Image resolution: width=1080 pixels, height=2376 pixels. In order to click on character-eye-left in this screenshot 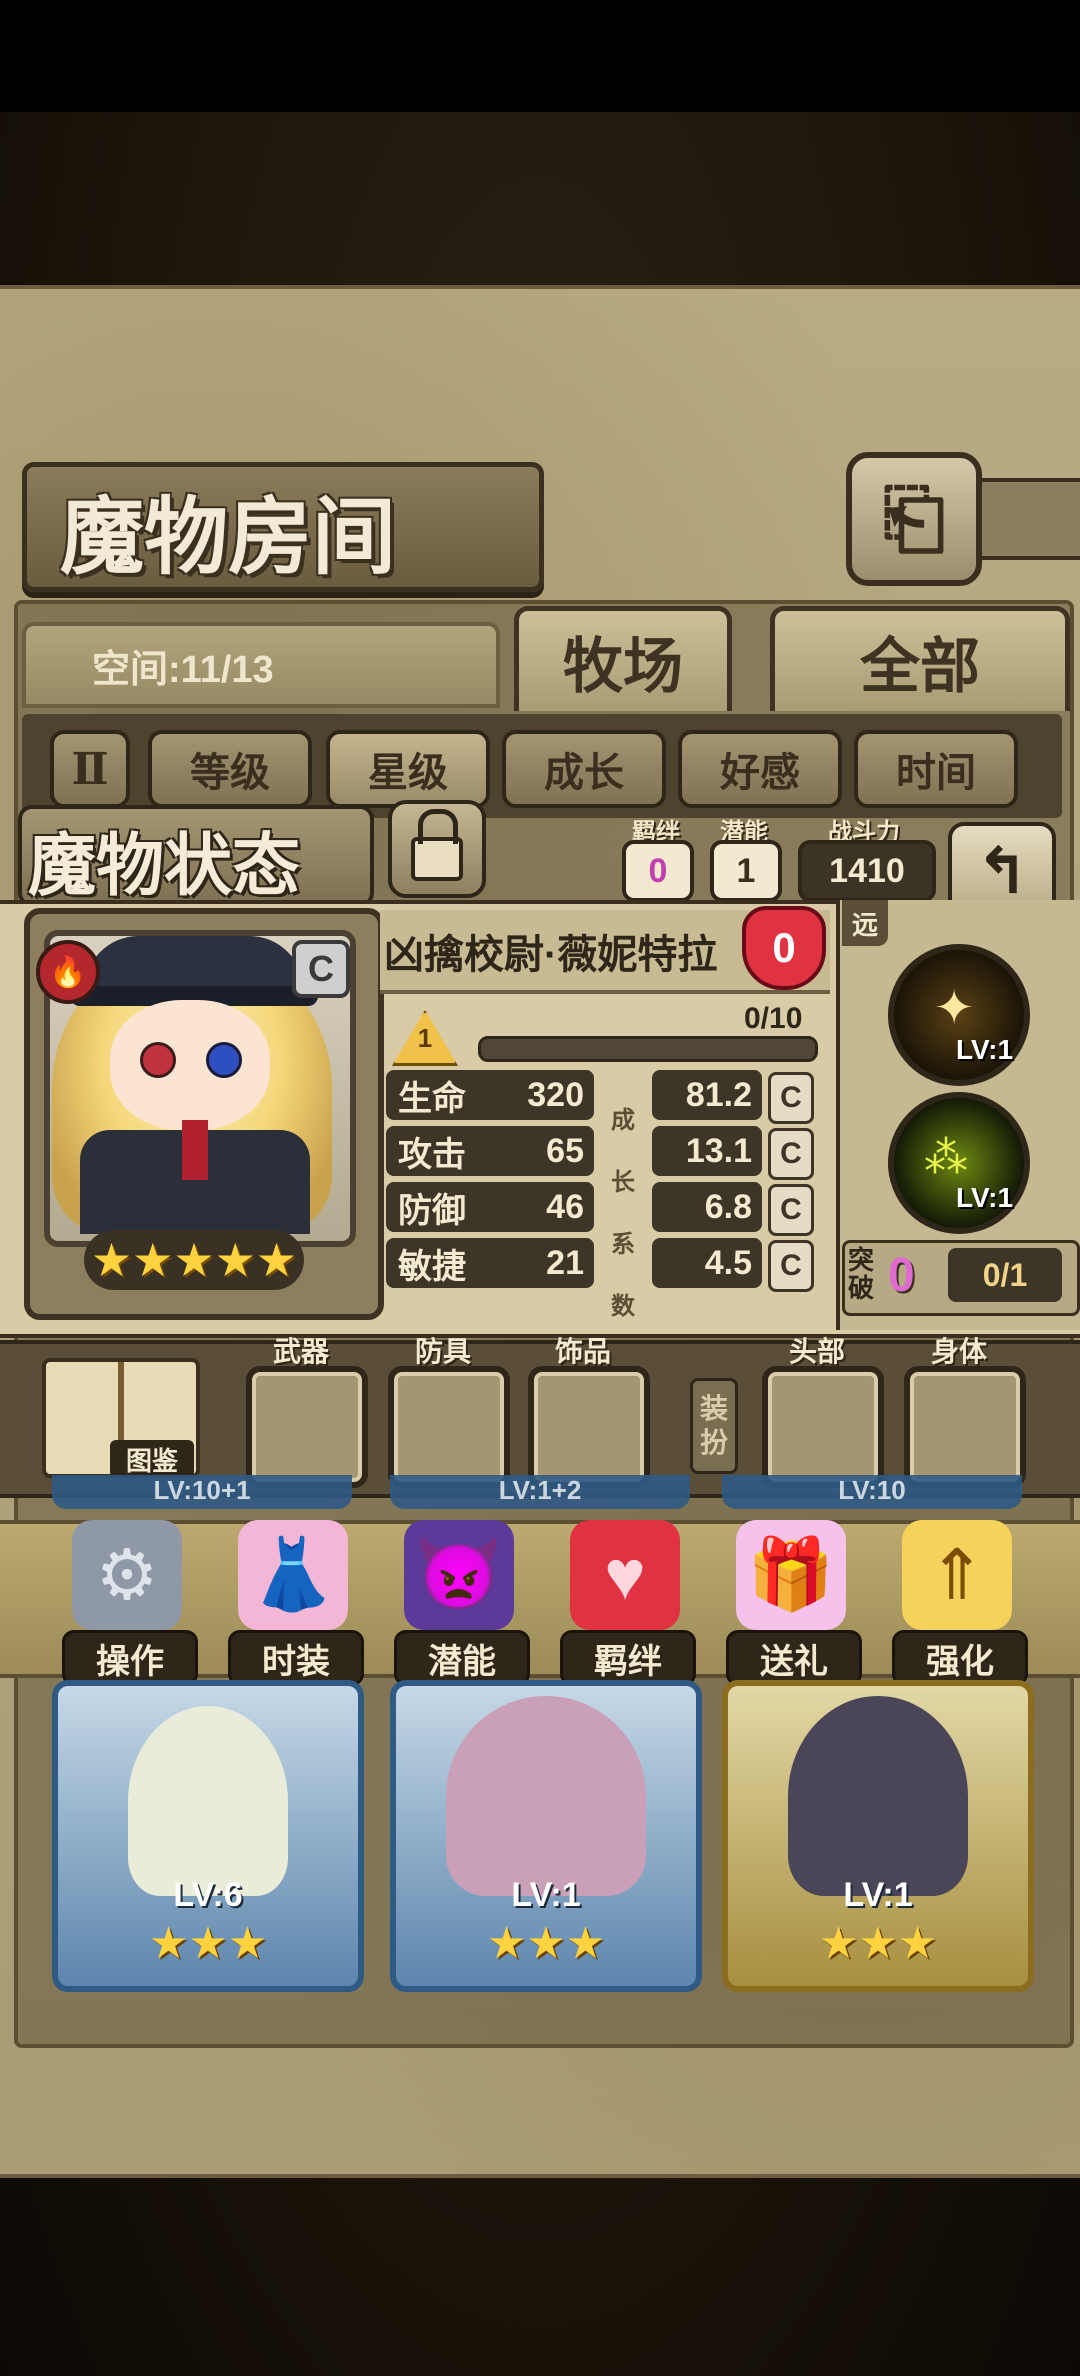, I will do `click(158, 1060)`.